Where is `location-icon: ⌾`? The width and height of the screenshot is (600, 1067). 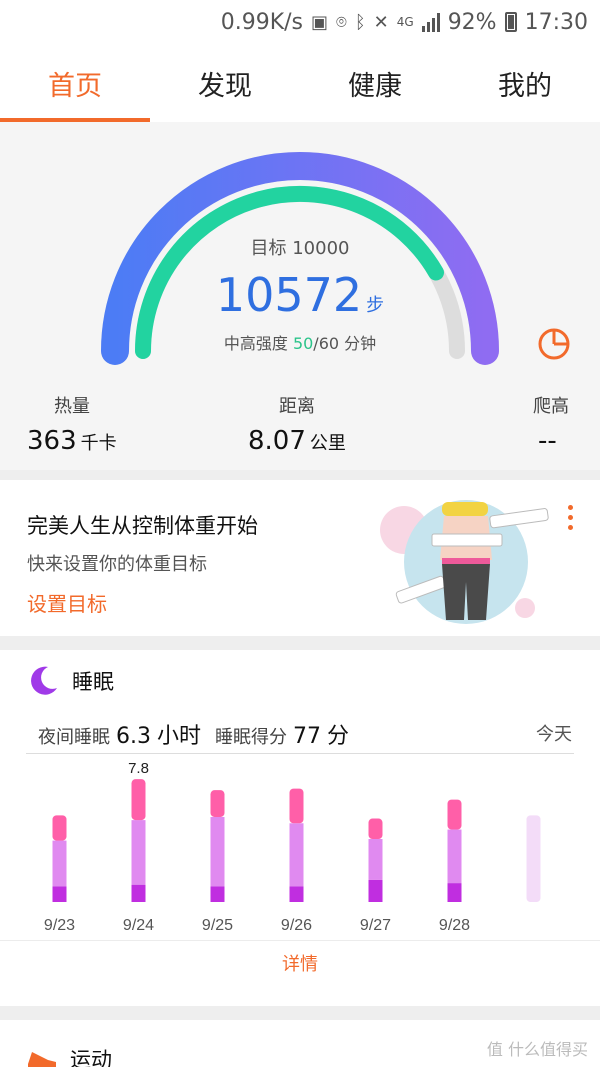 location-icon: ⌾ is located at coordinates (341, 22).